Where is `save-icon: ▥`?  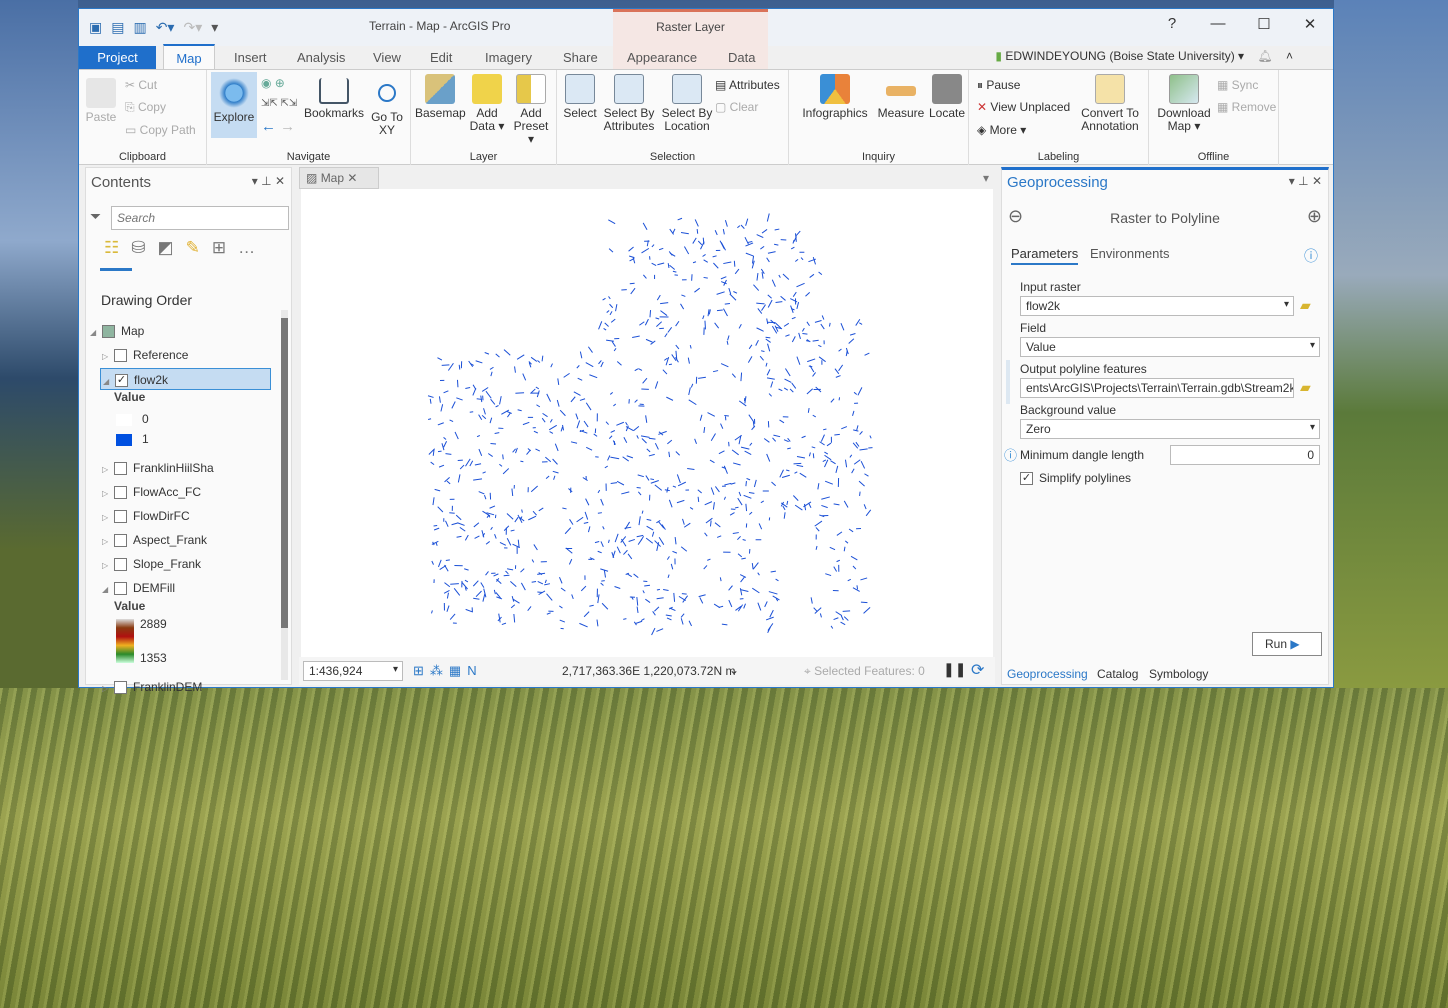
save-icon: ▥ is located at coordinates (139, 27).